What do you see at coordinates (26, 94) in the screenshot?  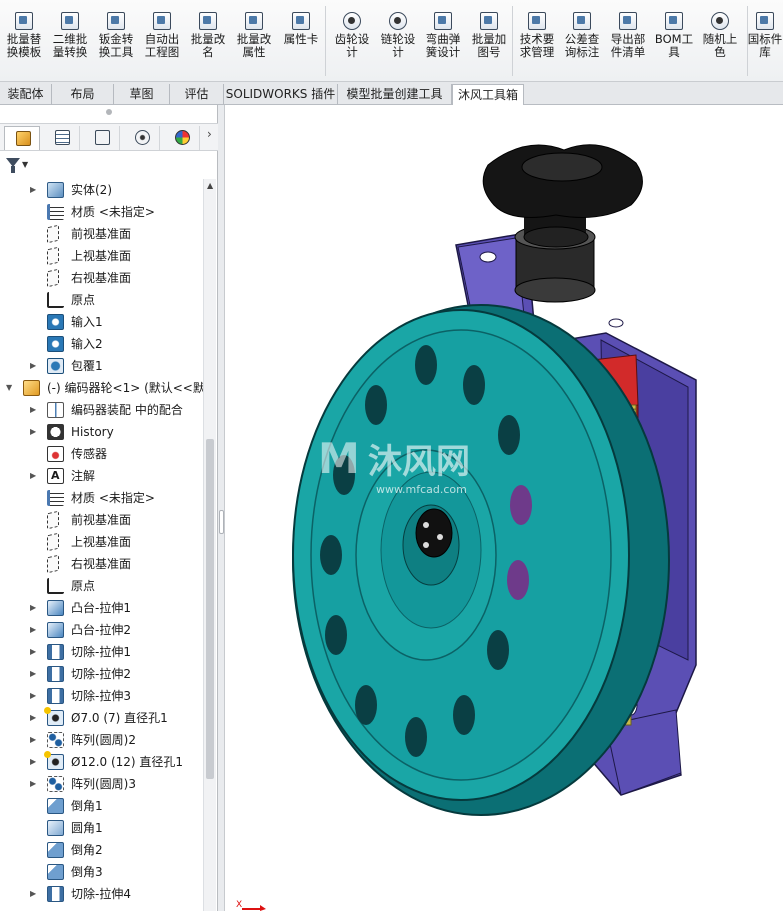 I see `tab-0: 装配体` at bounding box center [26, 94].